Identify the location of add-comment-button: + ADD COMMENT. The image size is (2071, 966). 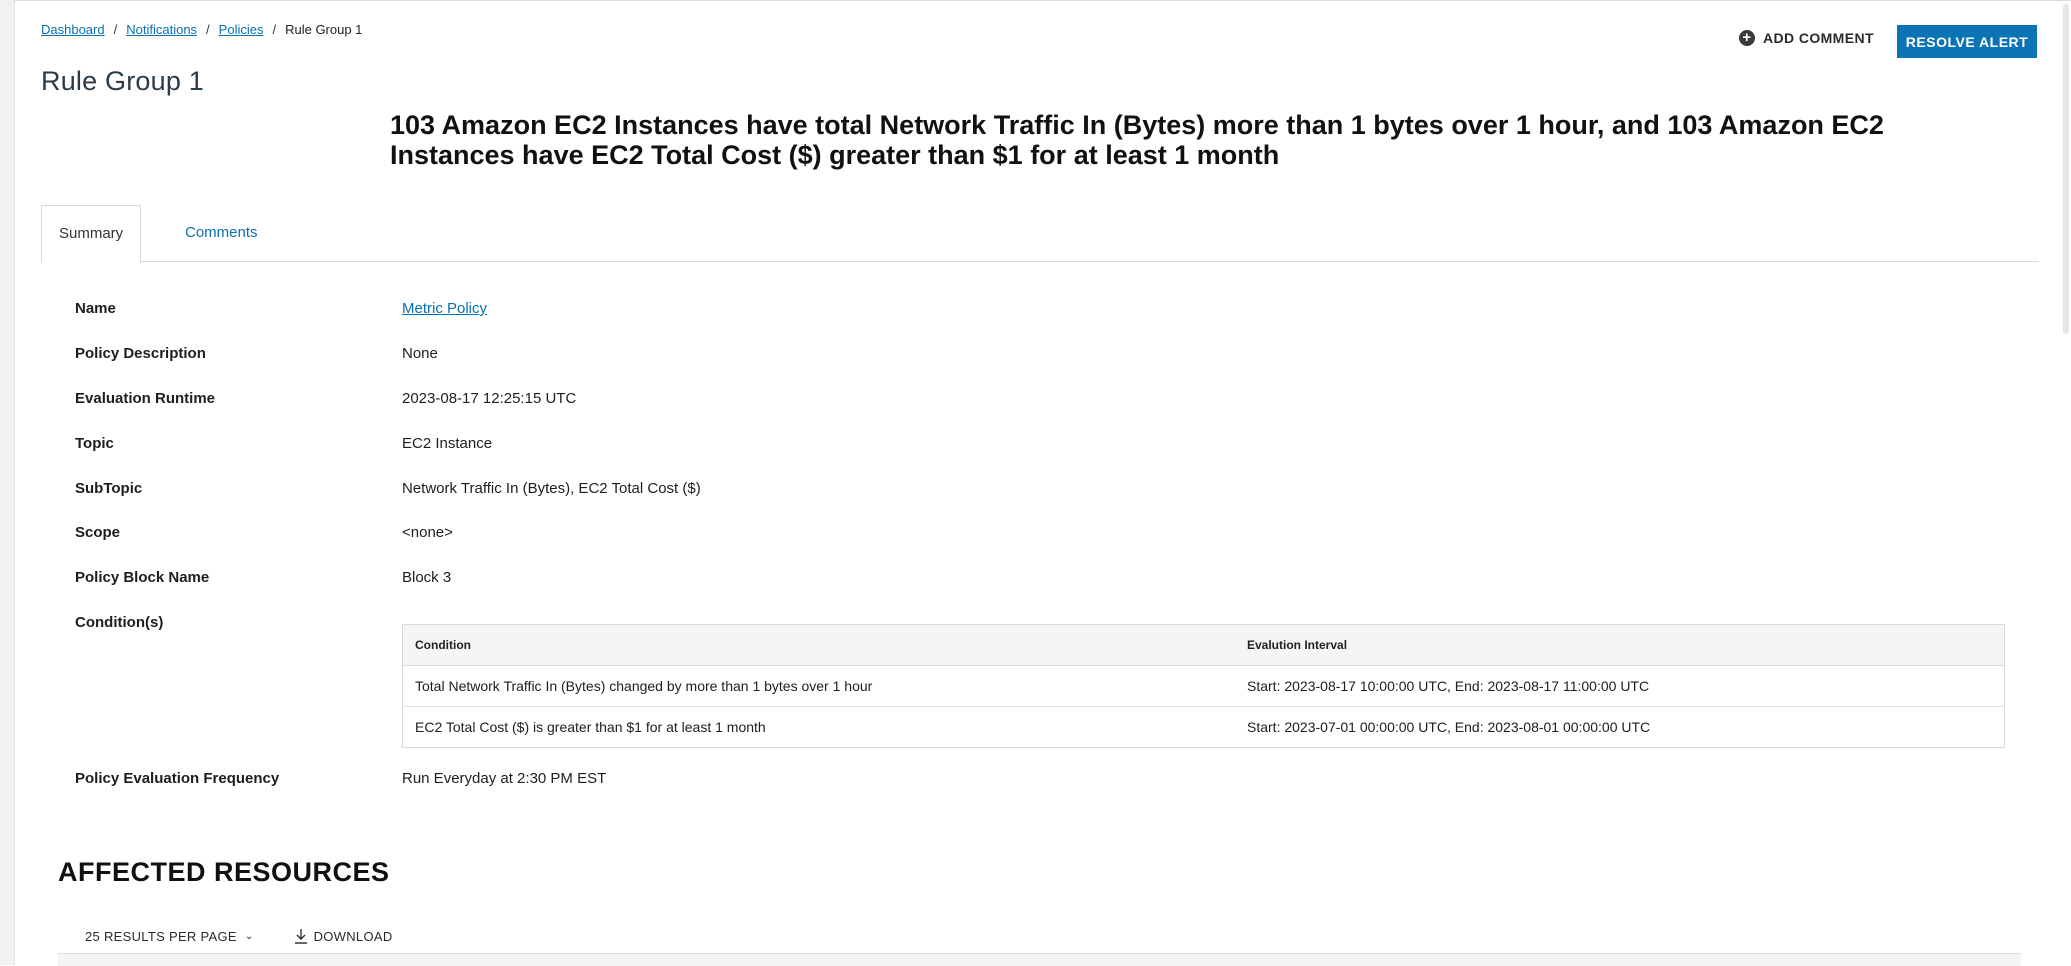
(1806, 38).